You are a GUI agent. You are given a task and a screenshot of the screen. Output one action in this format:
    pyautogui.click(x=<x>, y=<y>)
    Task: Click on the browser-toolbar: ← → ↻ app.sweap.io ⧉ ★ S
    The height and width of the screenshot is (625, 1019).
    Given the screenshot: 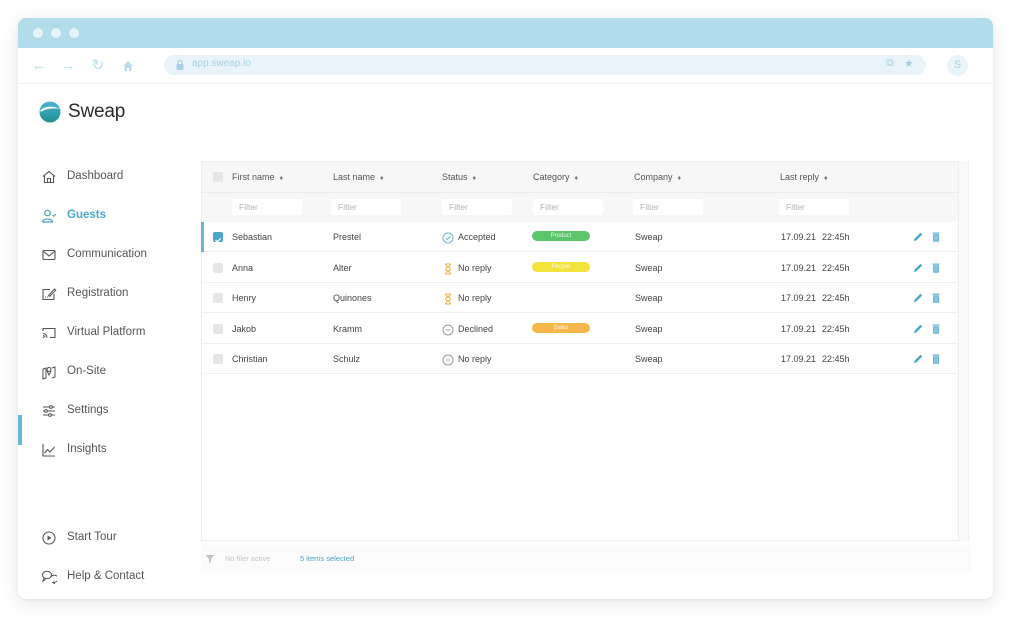 What is the action you would take?
    pyautogui.click(x=505, y=66)
    